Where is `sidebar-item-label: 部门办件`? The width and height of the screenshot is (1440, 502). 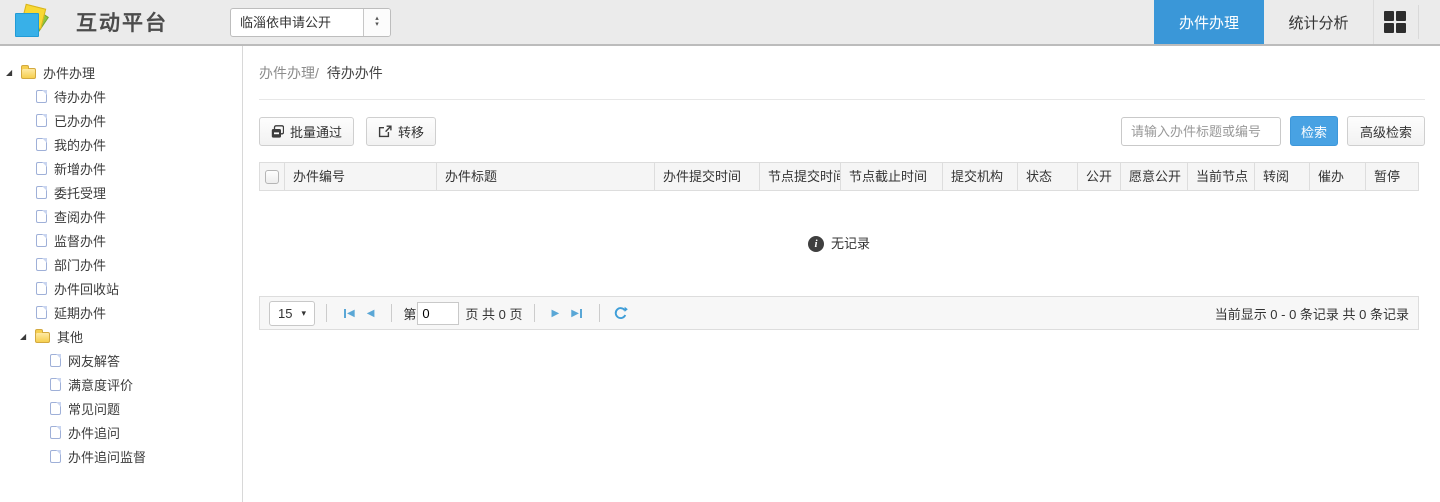
sidebar-item-label: 部门办件 is located at coordinates (80, 265).